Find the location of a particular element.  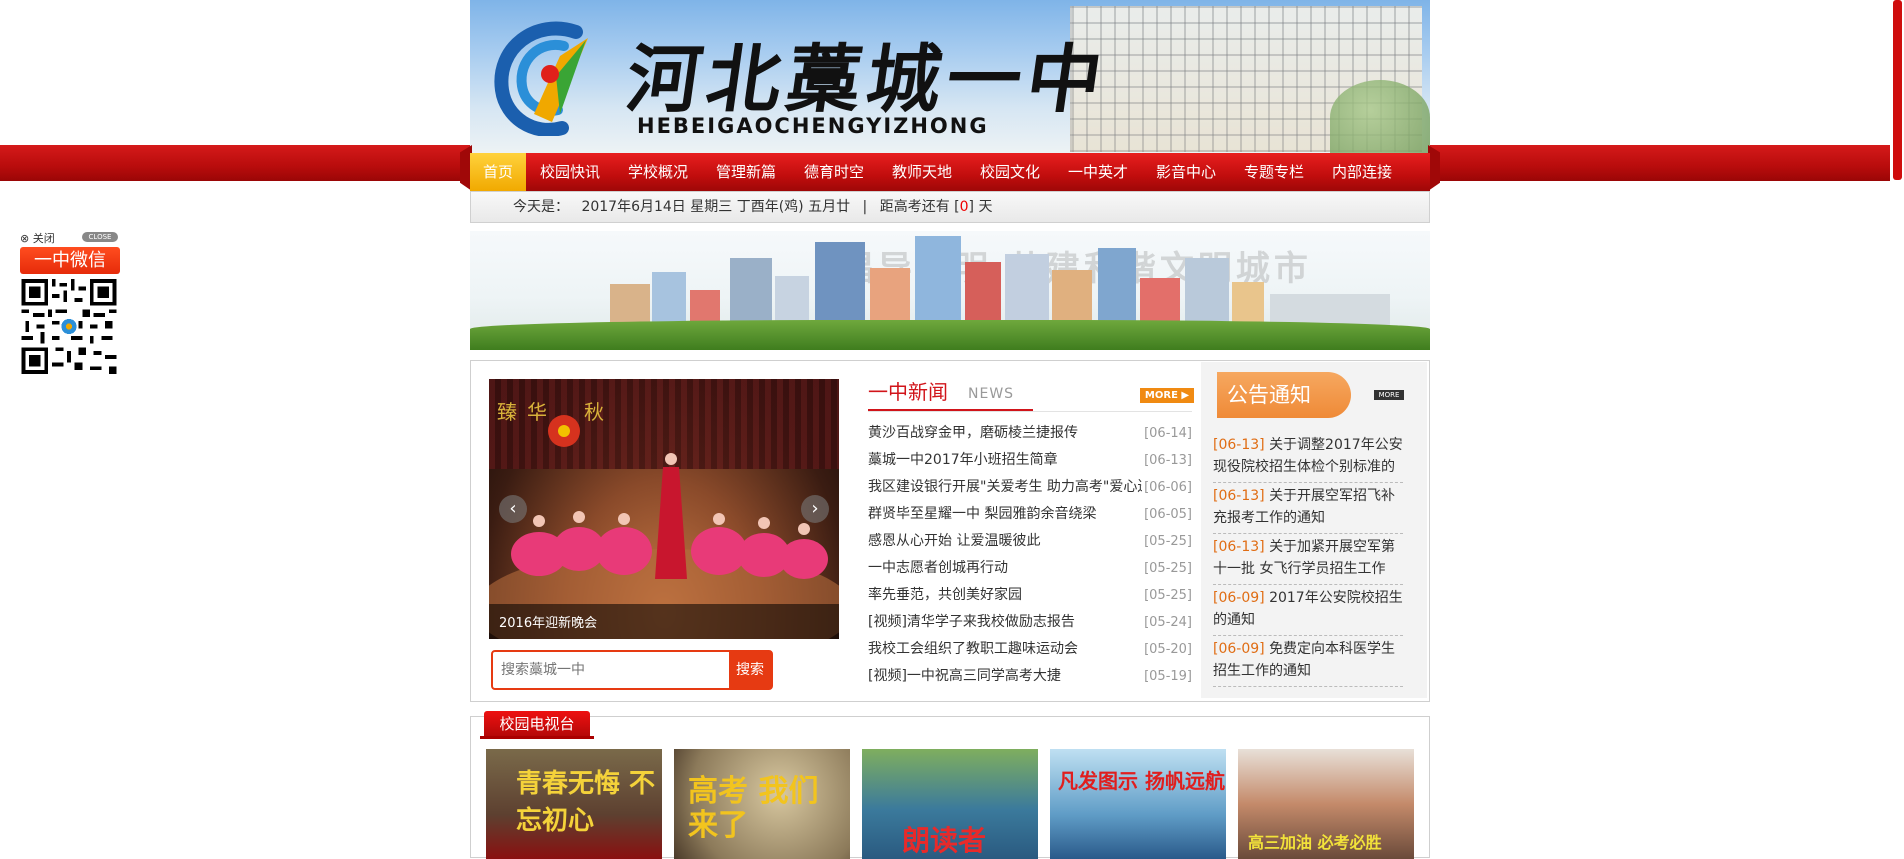

nav-item-special-topics: 专题专栏 is located at coordinates (1274, 172).